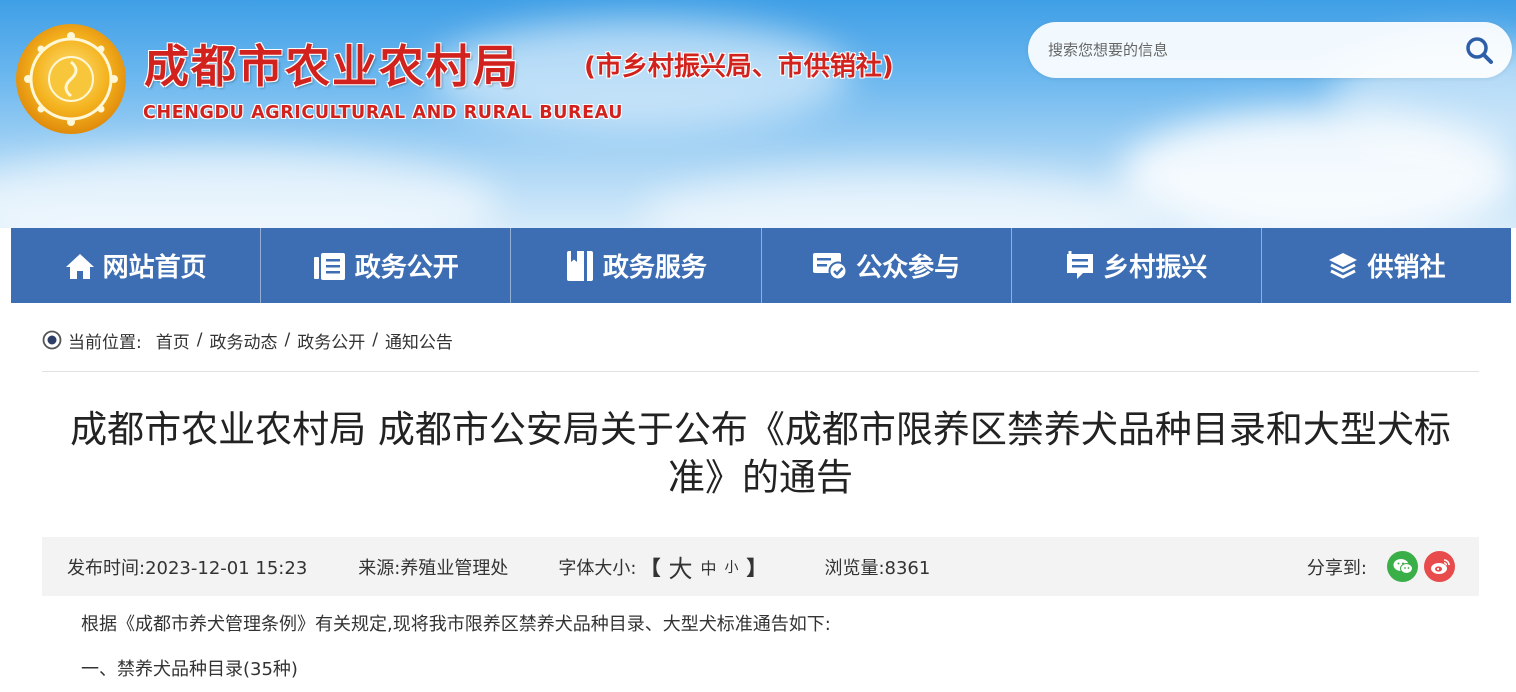 The image size is (1516, 692). What do you see at coordinates (739, 67) in the screenshot?
I see `site-subtitle: (市乡村振兴局、市供销社)` at bounding box center [739, 67].